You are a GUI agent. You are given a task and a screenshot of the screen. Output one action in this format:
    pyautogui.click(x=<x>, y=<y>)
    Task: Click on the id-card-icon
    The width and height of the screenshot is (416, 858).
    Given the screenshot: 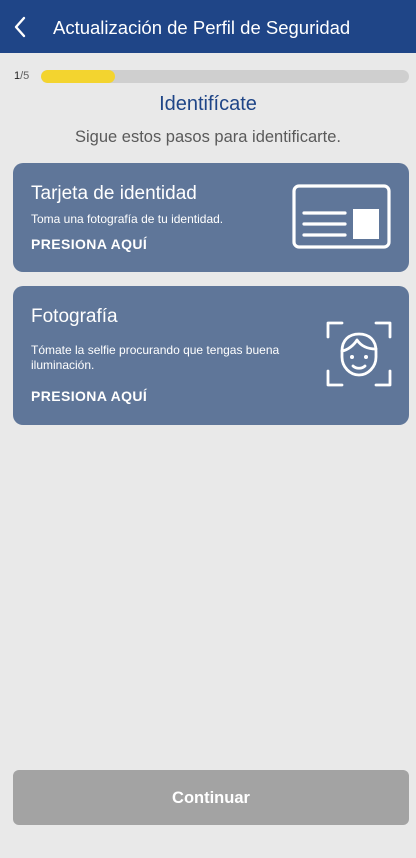 What is the action you would take?
    pyautogui.click(x=341, y=216)
    